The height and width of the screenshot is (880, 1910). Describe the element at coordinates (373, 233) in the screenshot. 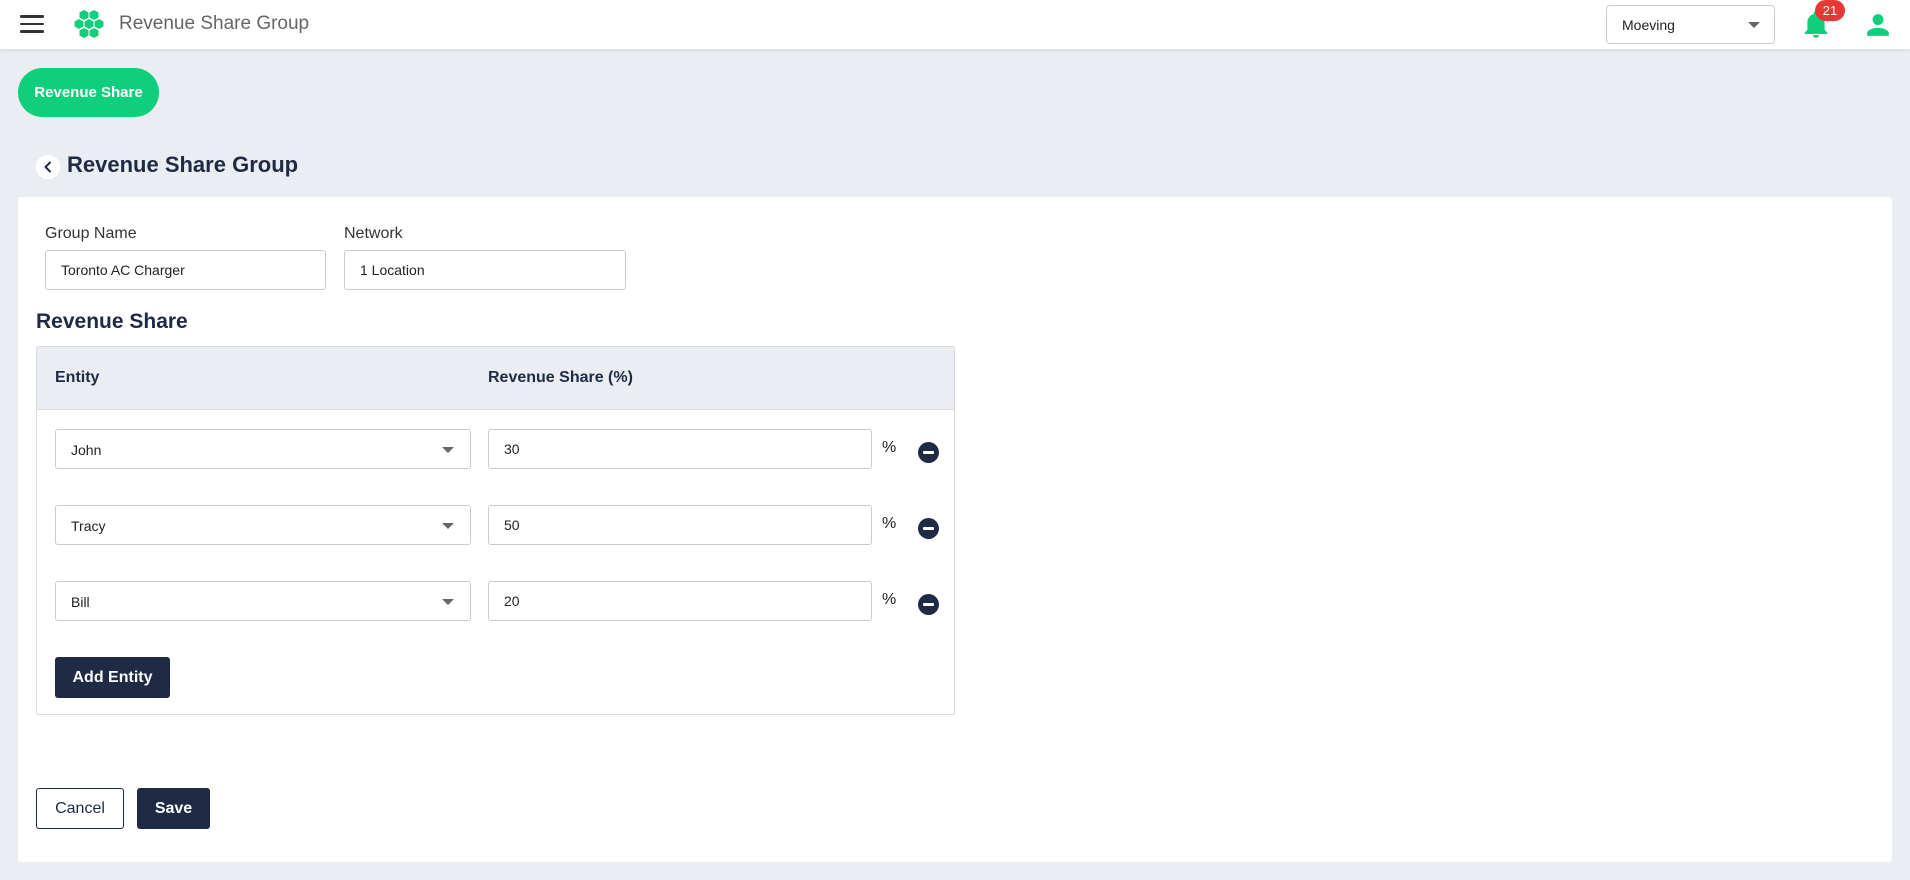

I see `network-label: Network` at that location.